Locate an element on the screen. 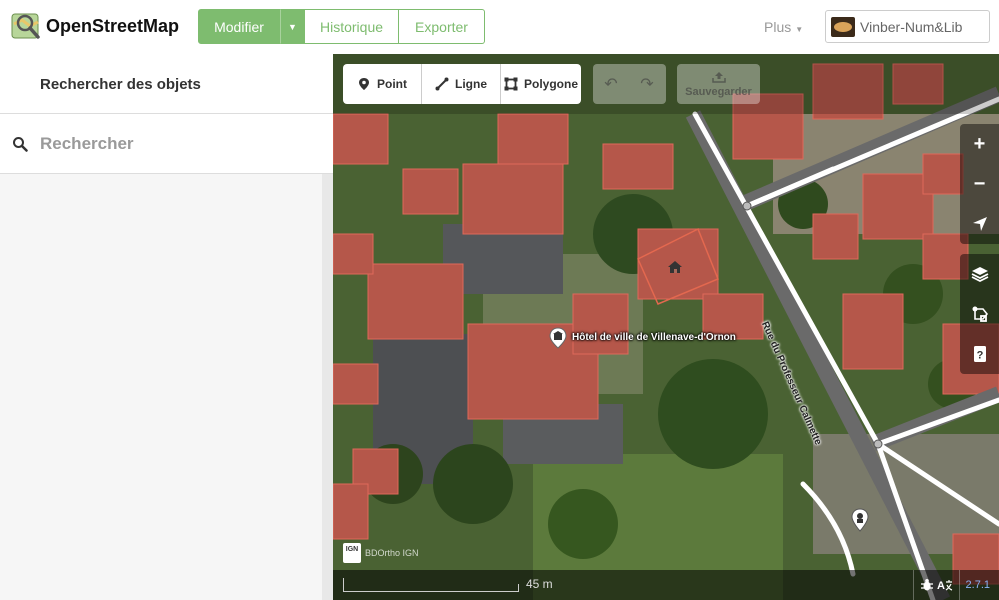  help-button: ? is located at coordinates (979, 354).